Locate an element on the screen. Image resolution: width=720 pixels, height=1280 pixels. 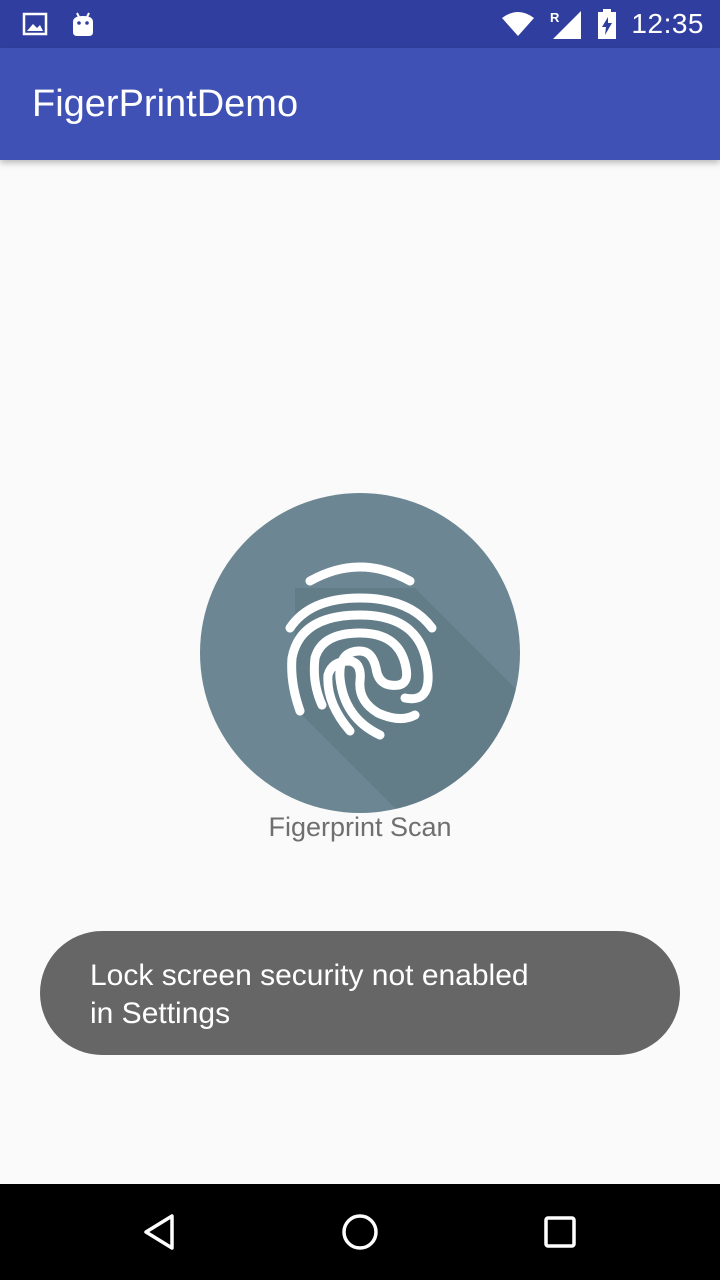
battery-charging-icon is located at coordinates (607, 24).